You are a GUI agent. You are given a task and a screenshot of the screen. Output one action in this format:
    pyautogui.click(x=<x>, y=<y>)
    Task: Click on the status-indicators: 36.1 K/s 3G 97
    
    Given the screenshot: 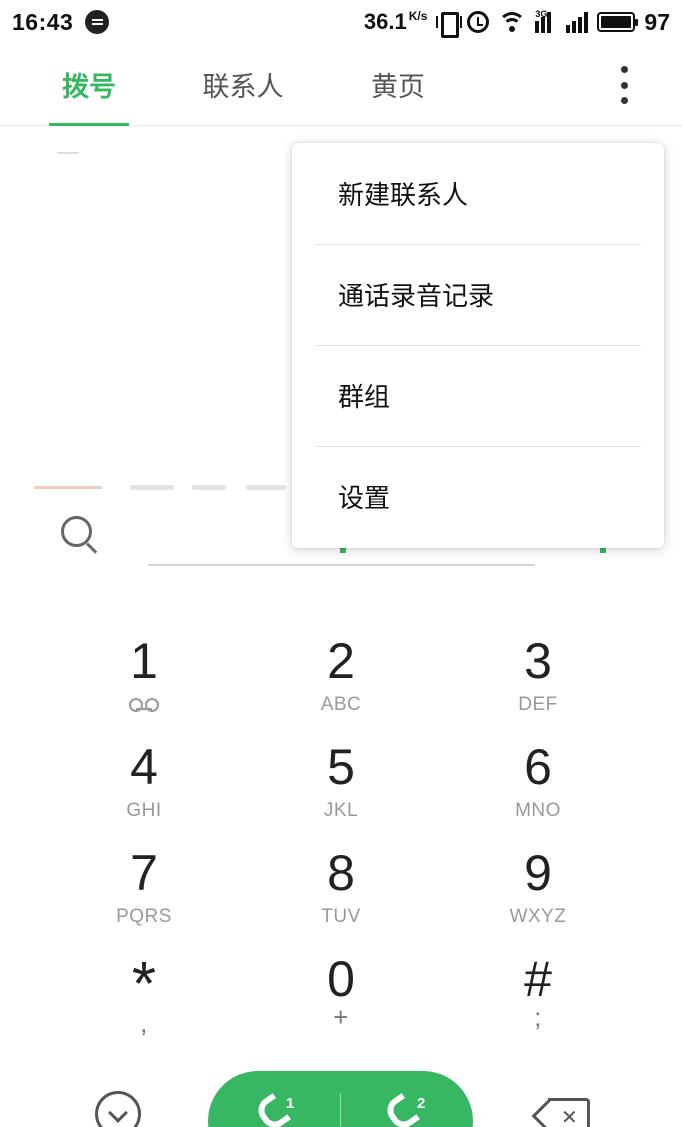 What is the action you would take?
    pyautogui.click(x=517, y=23)
    